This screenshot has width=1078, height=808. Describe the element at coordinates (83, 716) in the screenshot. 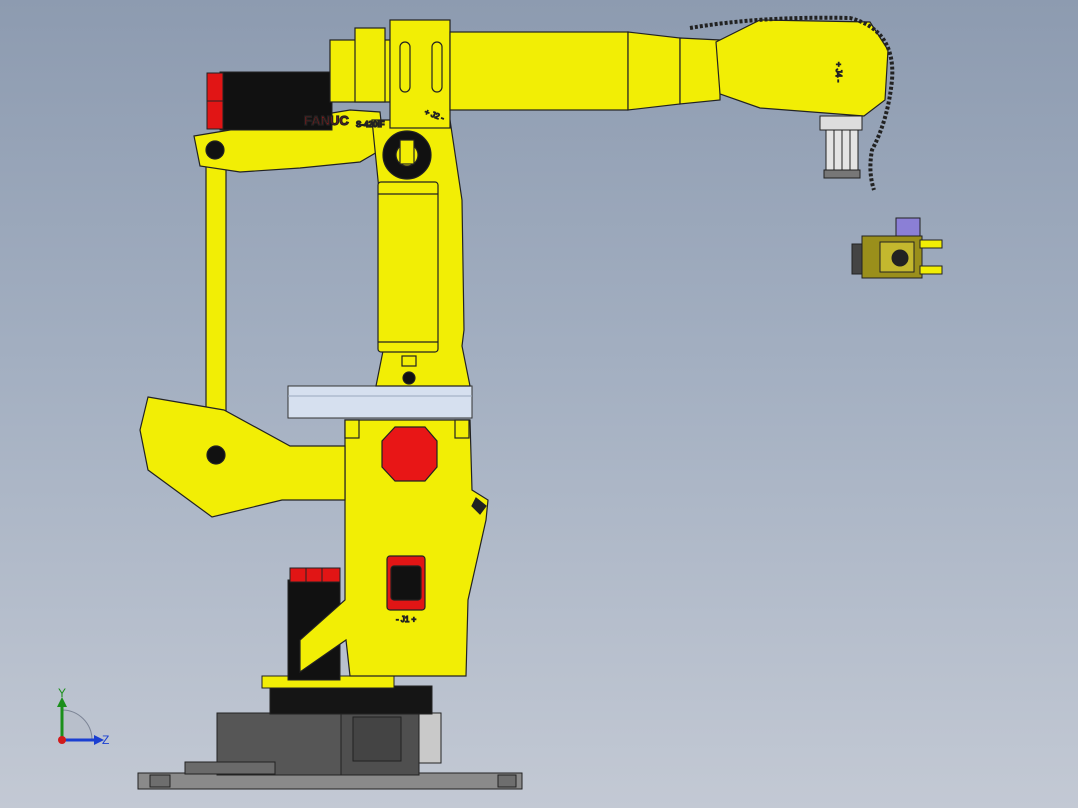

I see `coordinate-triad: Y Z` at that location.